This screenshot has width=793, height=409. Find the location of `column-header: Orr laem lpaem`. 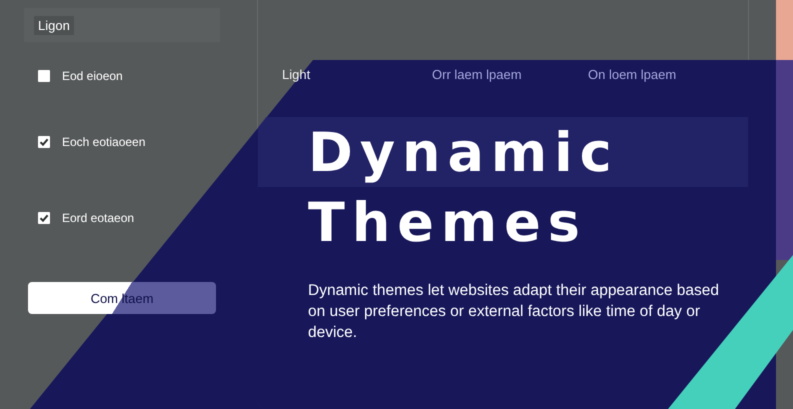

column-header: Orr laem lpaem is located at coordinates (477, 74).